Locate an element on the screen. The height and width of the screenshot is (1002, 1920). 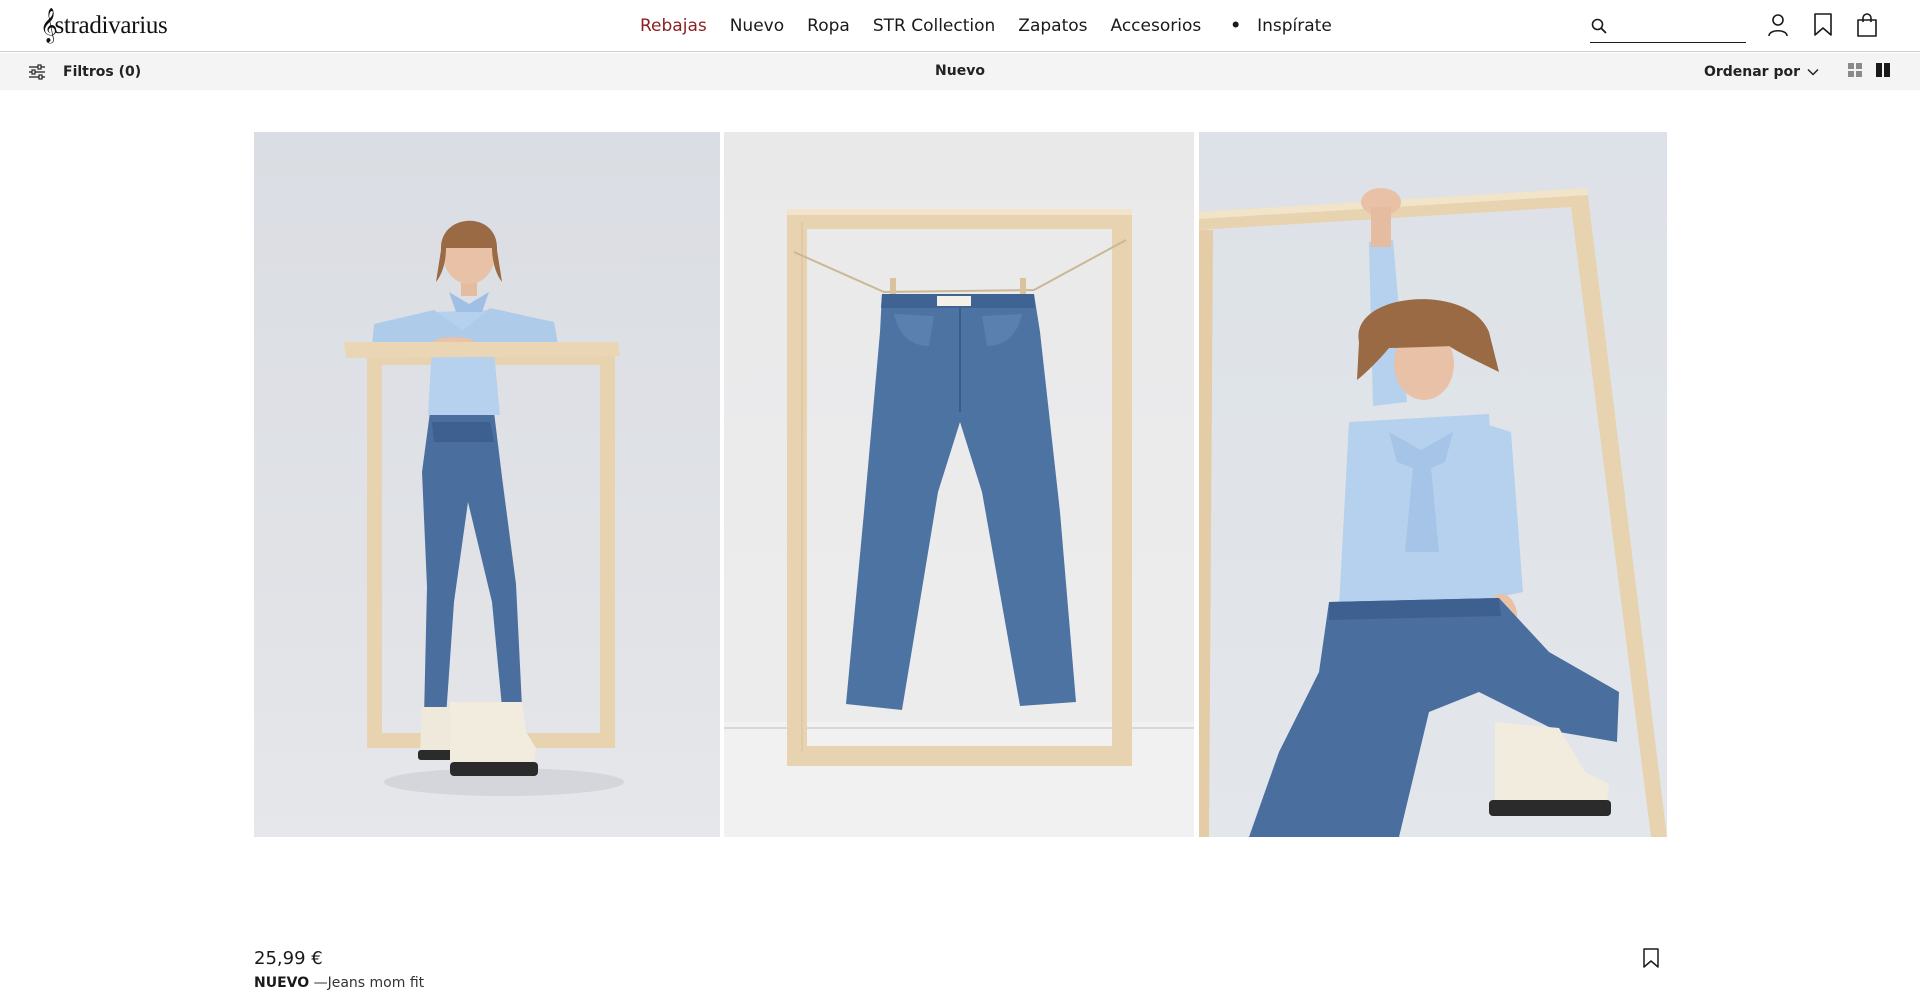
product-title: —Jeans mom fit is located at coordinates (367, 983).